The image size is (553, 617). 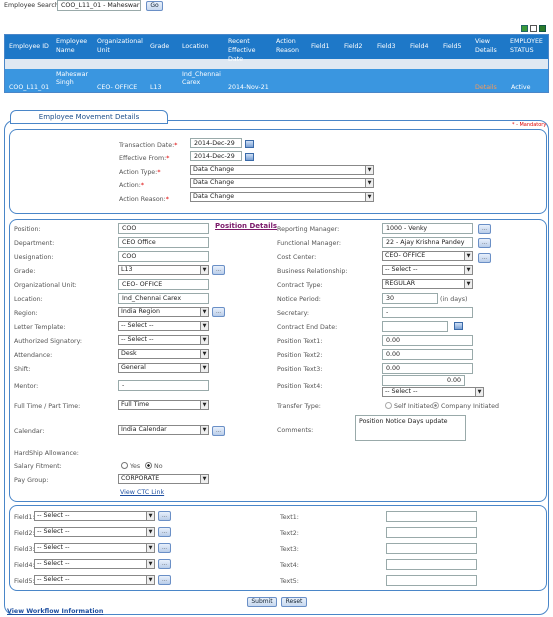 I want to click on position-text4-label: Position Text4:, so click(x=300, y=386).